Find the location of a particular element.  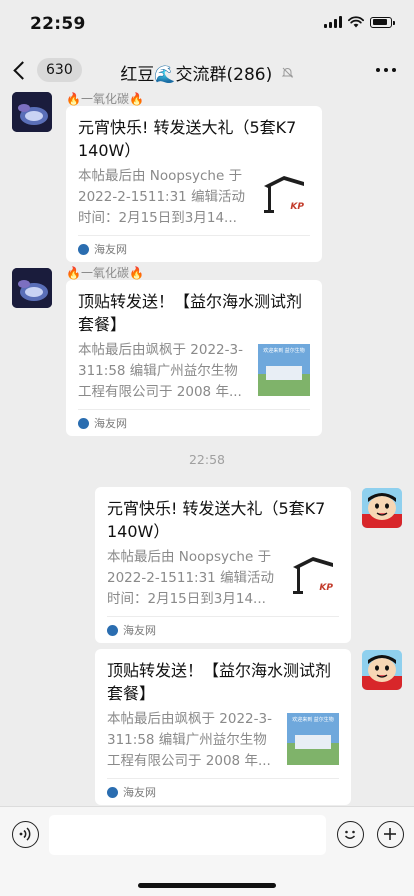

chat-header: 630 红豆🌊交流群(286) is located at coordinates (207, 70).